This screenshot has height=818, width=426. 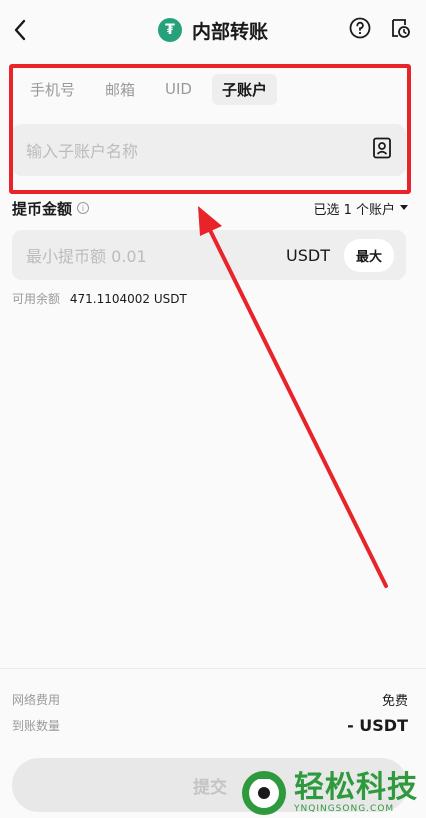 What do you see at coordinates (380, 28) in the screenshot?
I see `header-actions` at bounding box center [380, 28].